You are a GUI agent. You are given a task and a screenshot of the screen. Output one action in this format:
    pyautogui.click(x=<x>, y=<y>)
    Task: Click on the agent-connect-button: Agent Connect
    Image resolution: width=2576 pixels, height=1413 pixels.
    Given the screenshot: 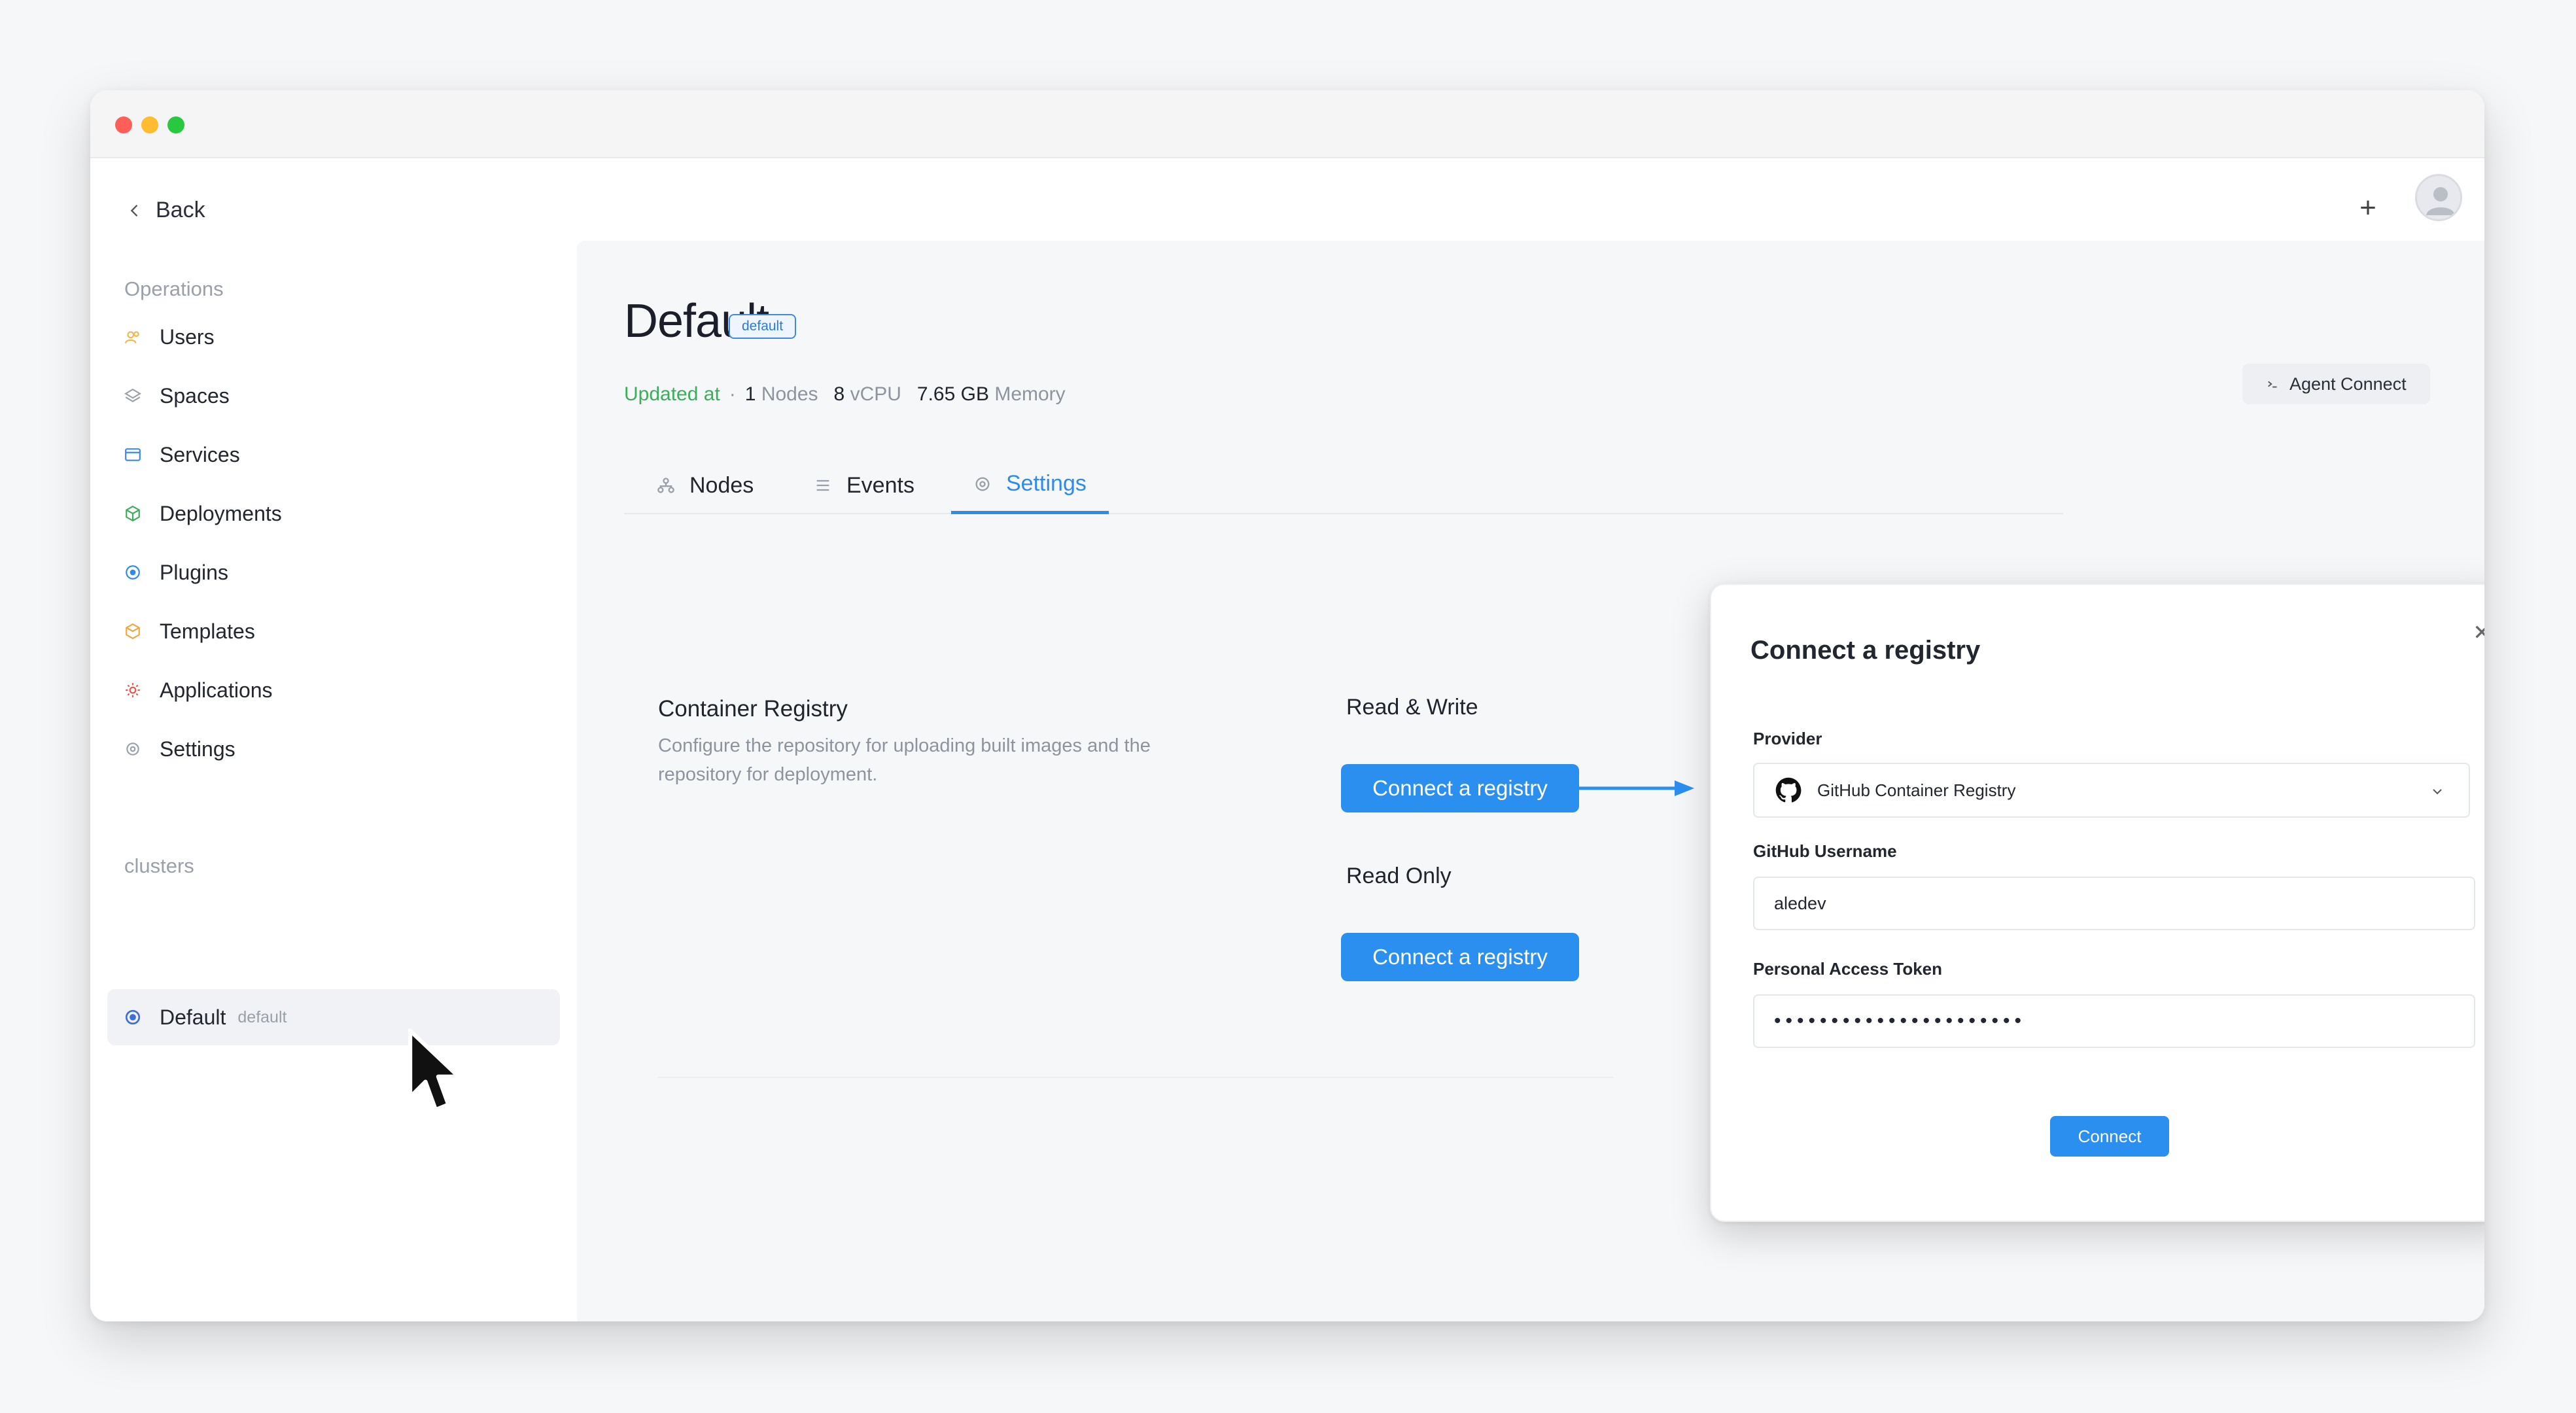 What is the action you would take?
    pyautogui.click(x=2336, y=384)
    